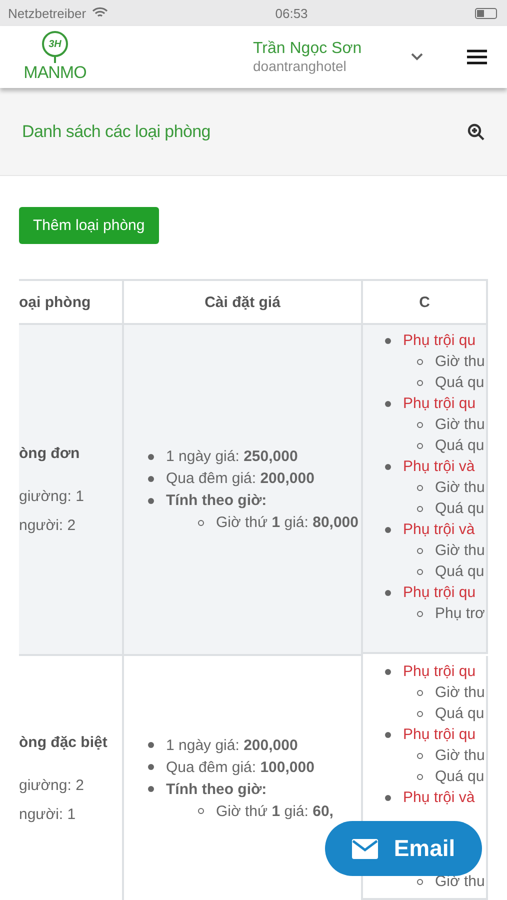 This screenshot has width=507, height=900. I want to click on user-name: Trần Ngọc Sơn, so click(308, 49).